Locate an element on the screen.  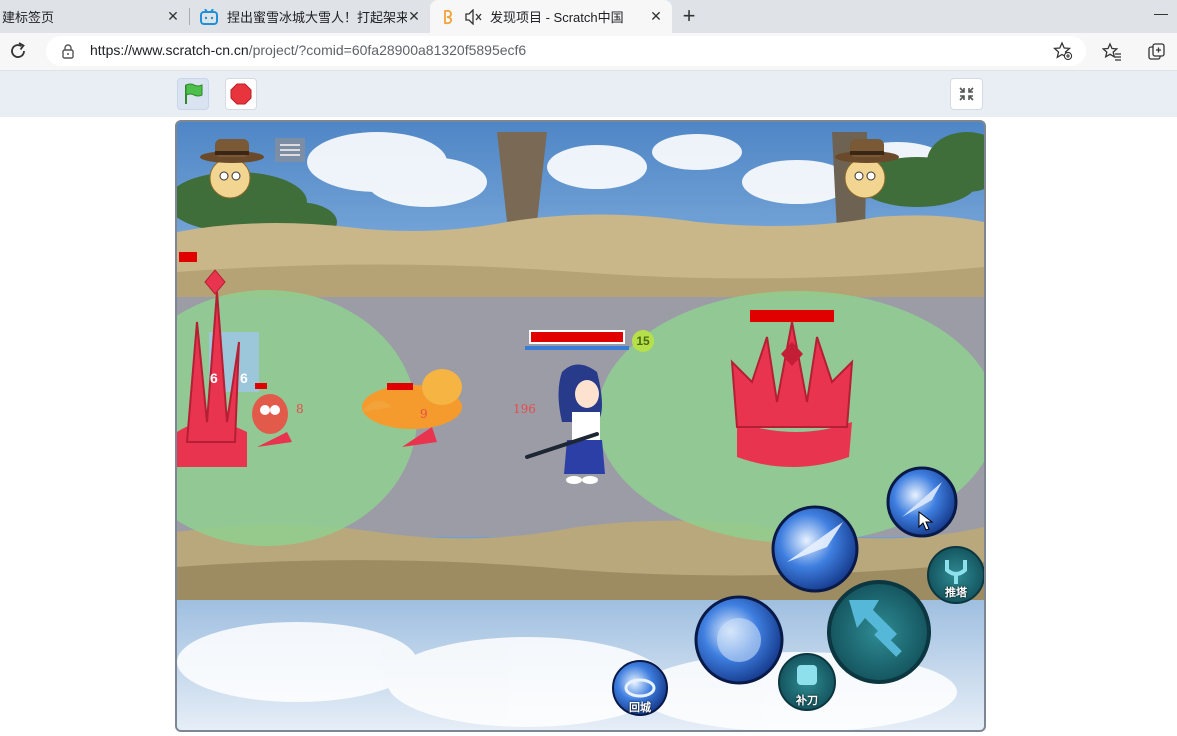
skill-1-icon is located at coordinates (922, 502).